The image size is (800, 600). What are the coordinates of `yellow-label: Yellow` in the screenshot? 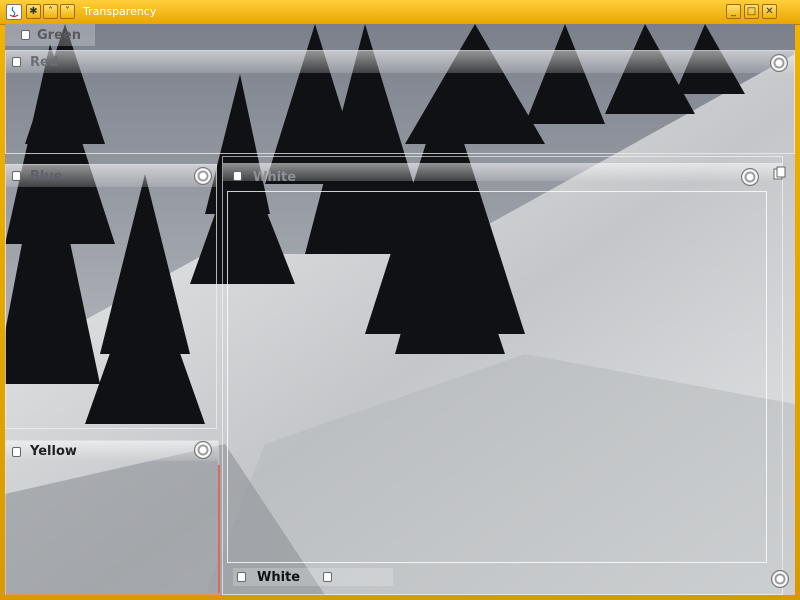 It's located at (53, 451).